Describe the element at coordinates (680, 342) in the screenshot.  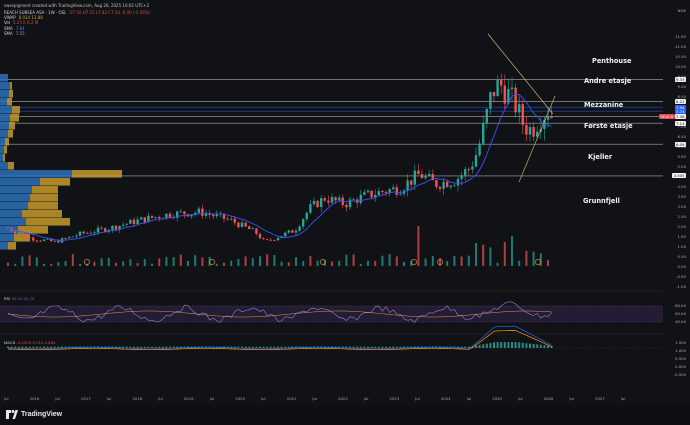
I see `macd-tick-label: 1.500` at that location.